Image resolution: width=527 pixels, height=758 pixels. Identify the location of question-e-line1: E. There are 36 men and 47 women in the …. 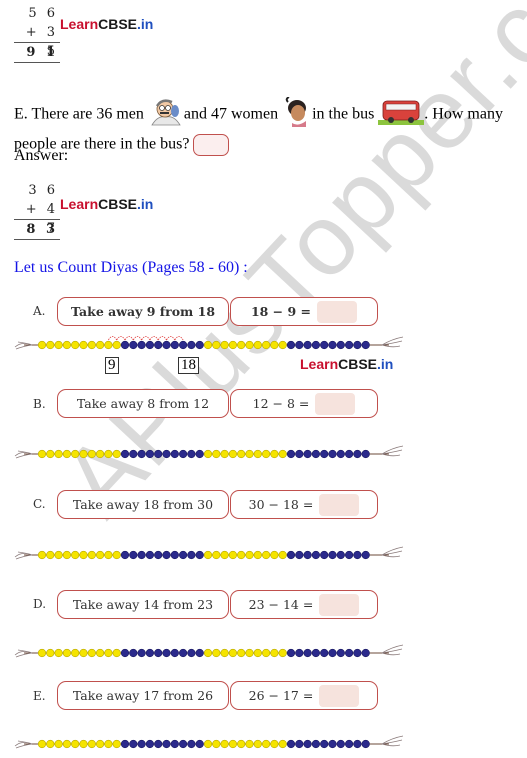
(258, 114).